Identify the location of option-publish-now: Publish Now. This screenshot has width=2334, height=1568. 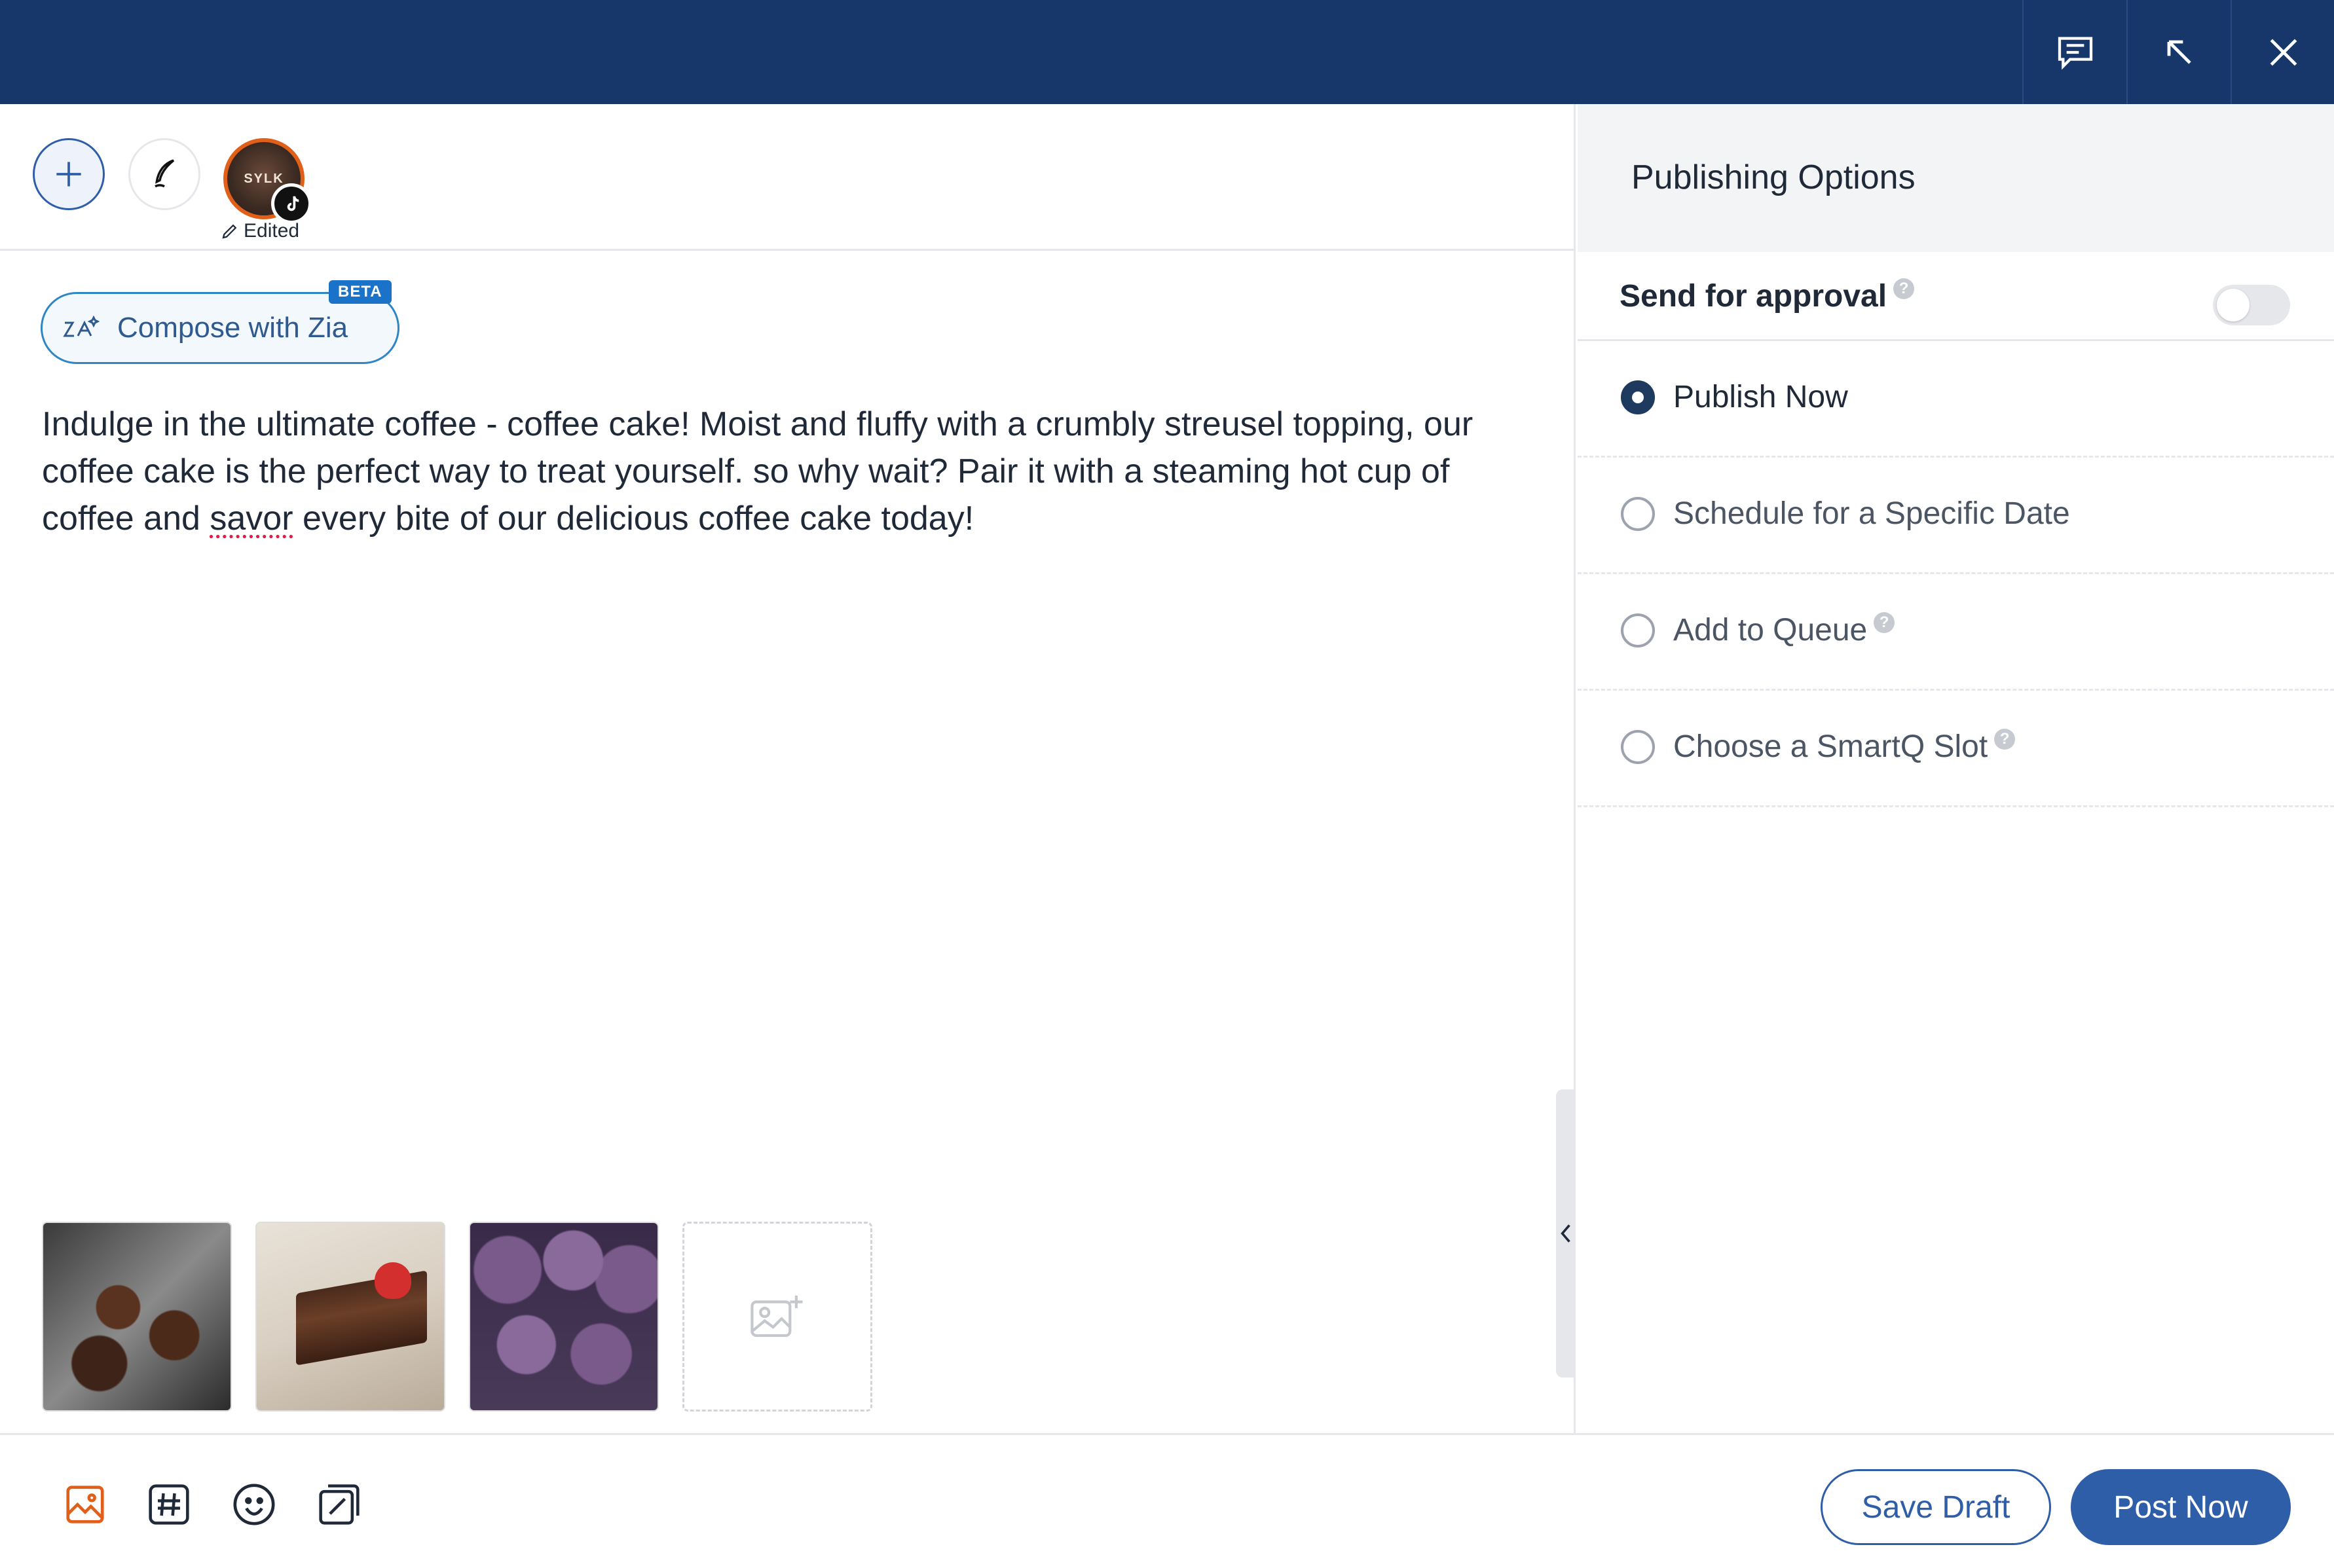
(1956, 399).